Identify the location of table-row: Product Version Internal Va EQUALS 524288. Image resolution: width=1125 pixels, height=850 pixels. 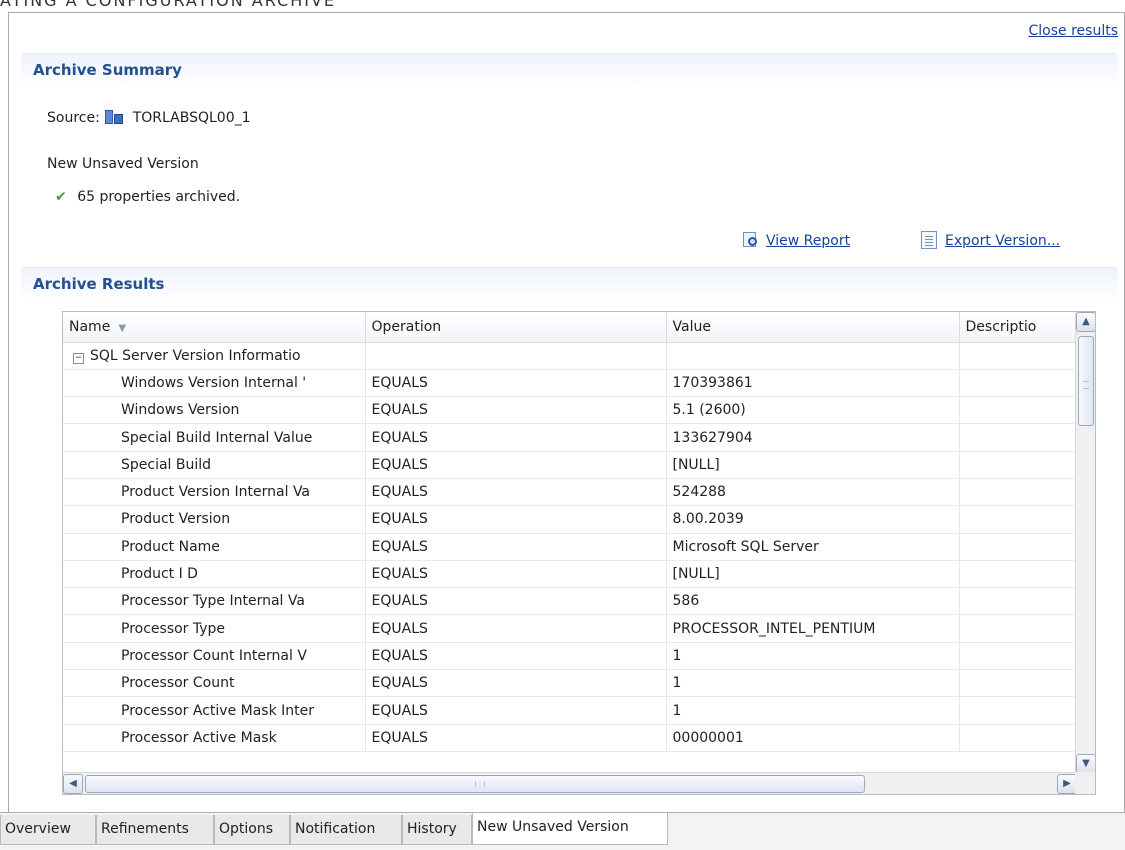
(570, 492).